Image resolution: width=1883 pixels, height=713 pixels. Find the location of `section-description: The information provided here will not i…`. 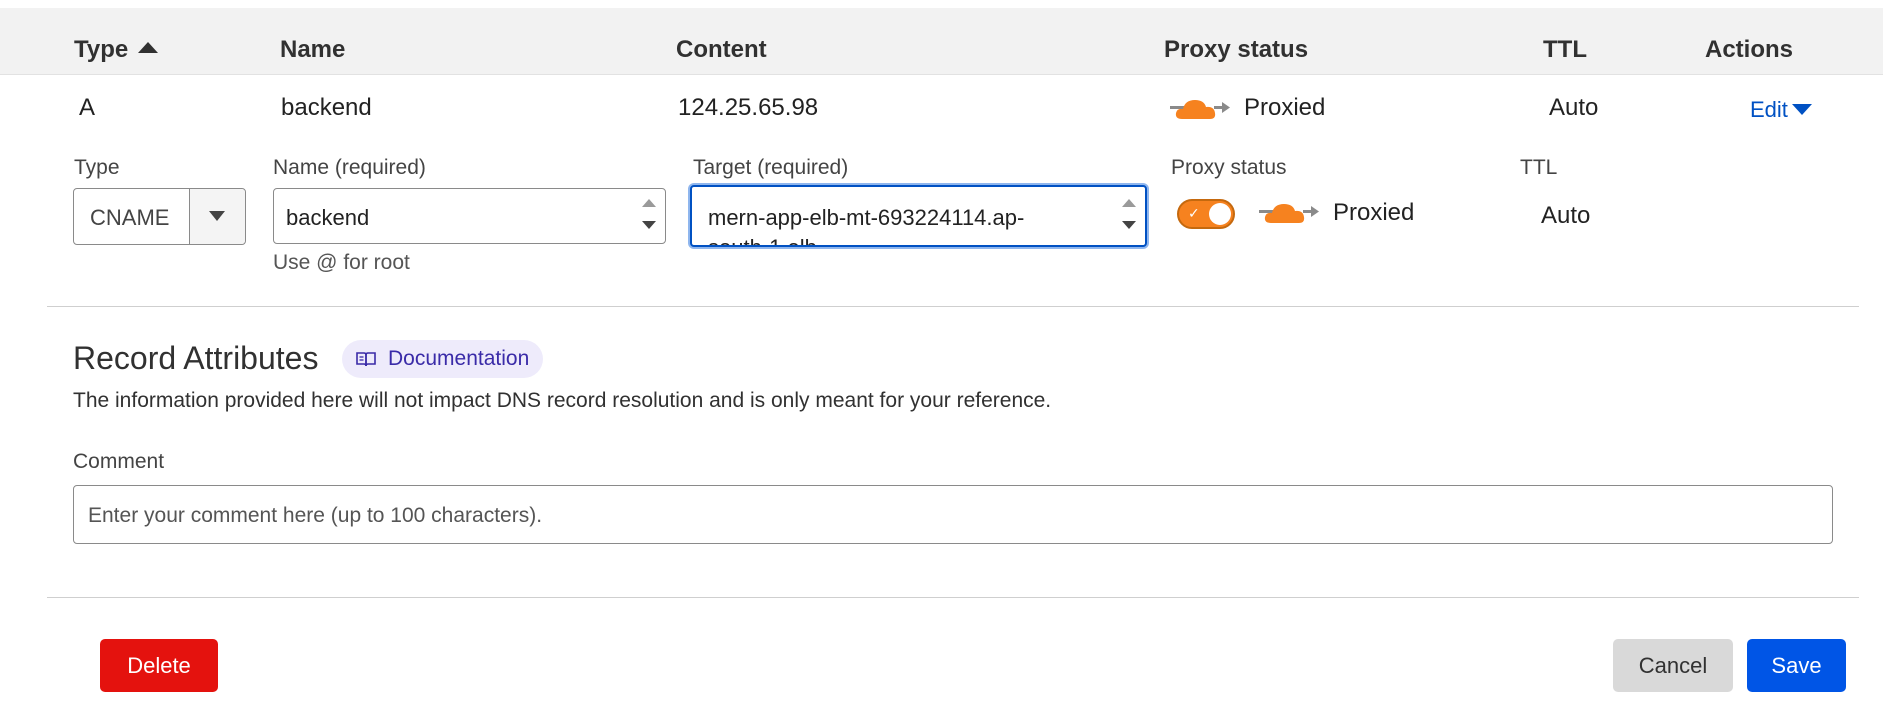

section-description: The information provided here will not i… is located at coordinates (562, 400).